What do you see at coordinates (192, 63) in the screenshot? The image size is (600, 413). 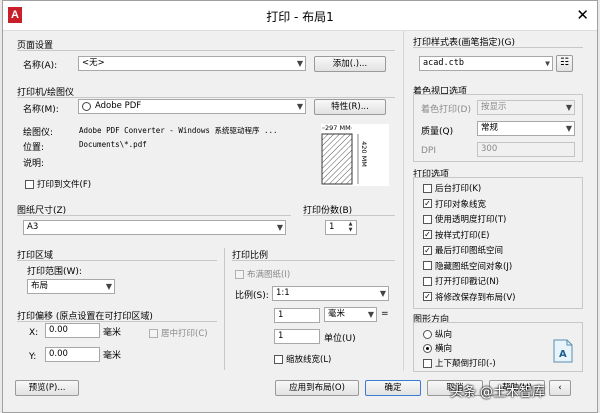 I see `page-setup-name-select: <无> ▼` at bounding box center [192, 63].